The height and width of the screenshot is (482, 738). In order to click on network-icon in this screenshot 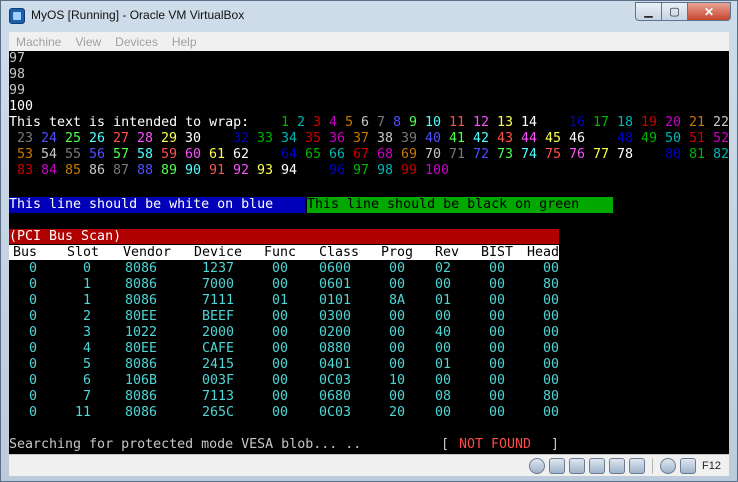, I will do `click(577, 466)`.